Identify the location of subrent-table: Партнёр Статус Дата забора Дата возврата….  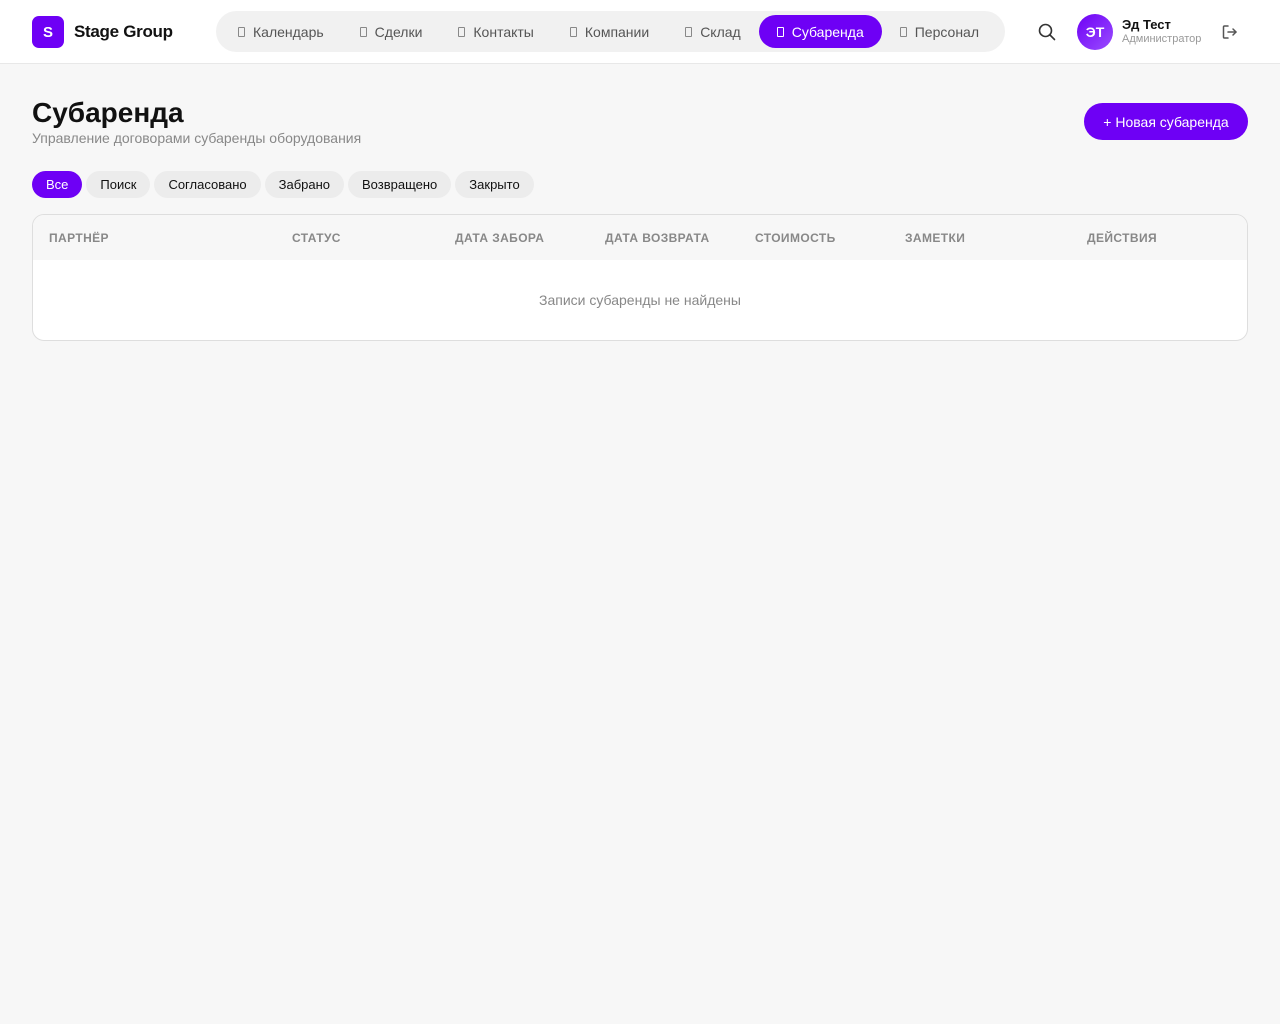
(640, 277).